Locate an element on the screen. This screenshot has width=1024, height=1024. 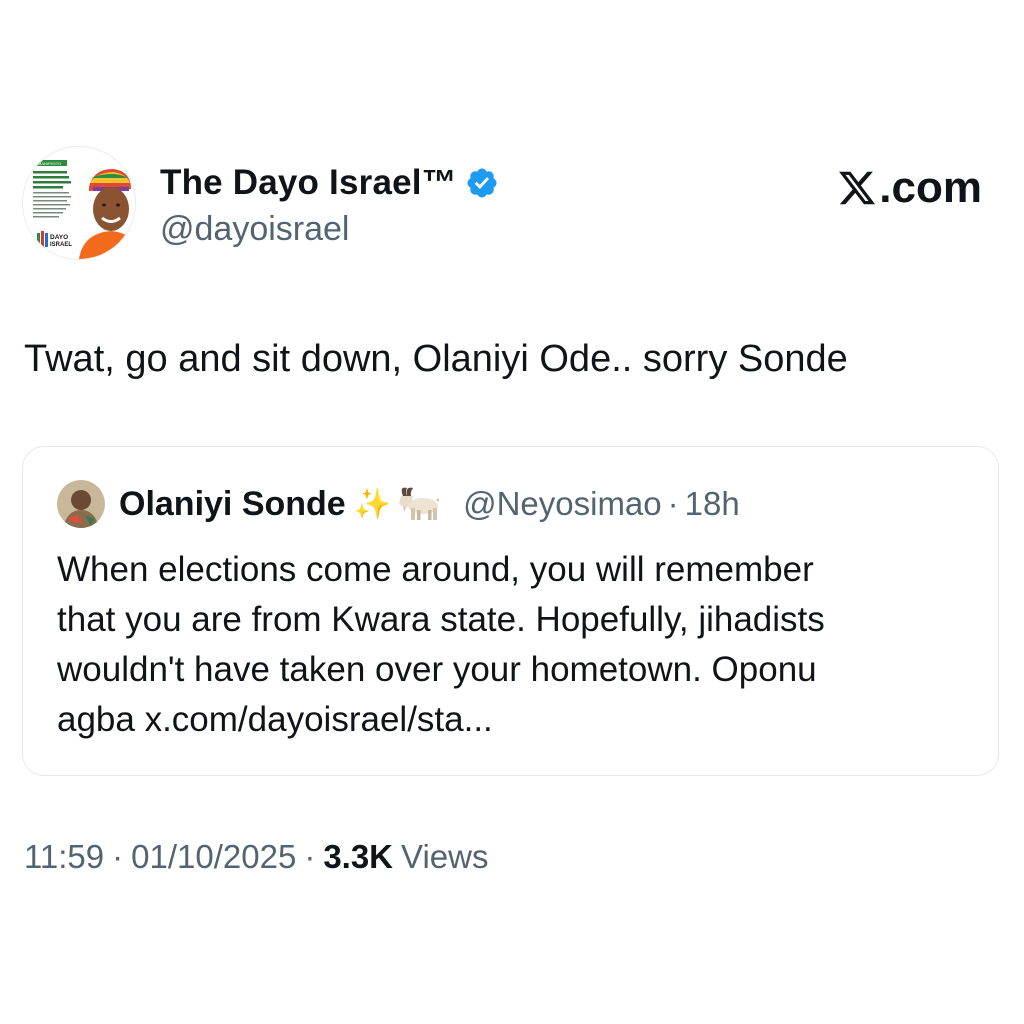
author-avatar: MANIFESTO DAYO ISRAEL is located at coordinates (79, 203).